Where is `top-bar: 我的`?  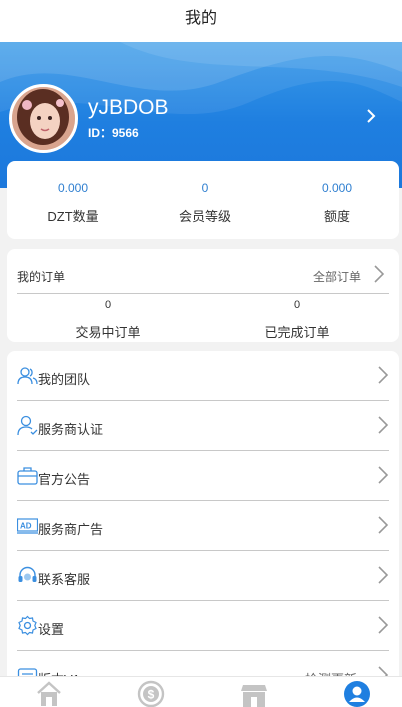 top-bar: 我的 is located at coordinates (201, 21).